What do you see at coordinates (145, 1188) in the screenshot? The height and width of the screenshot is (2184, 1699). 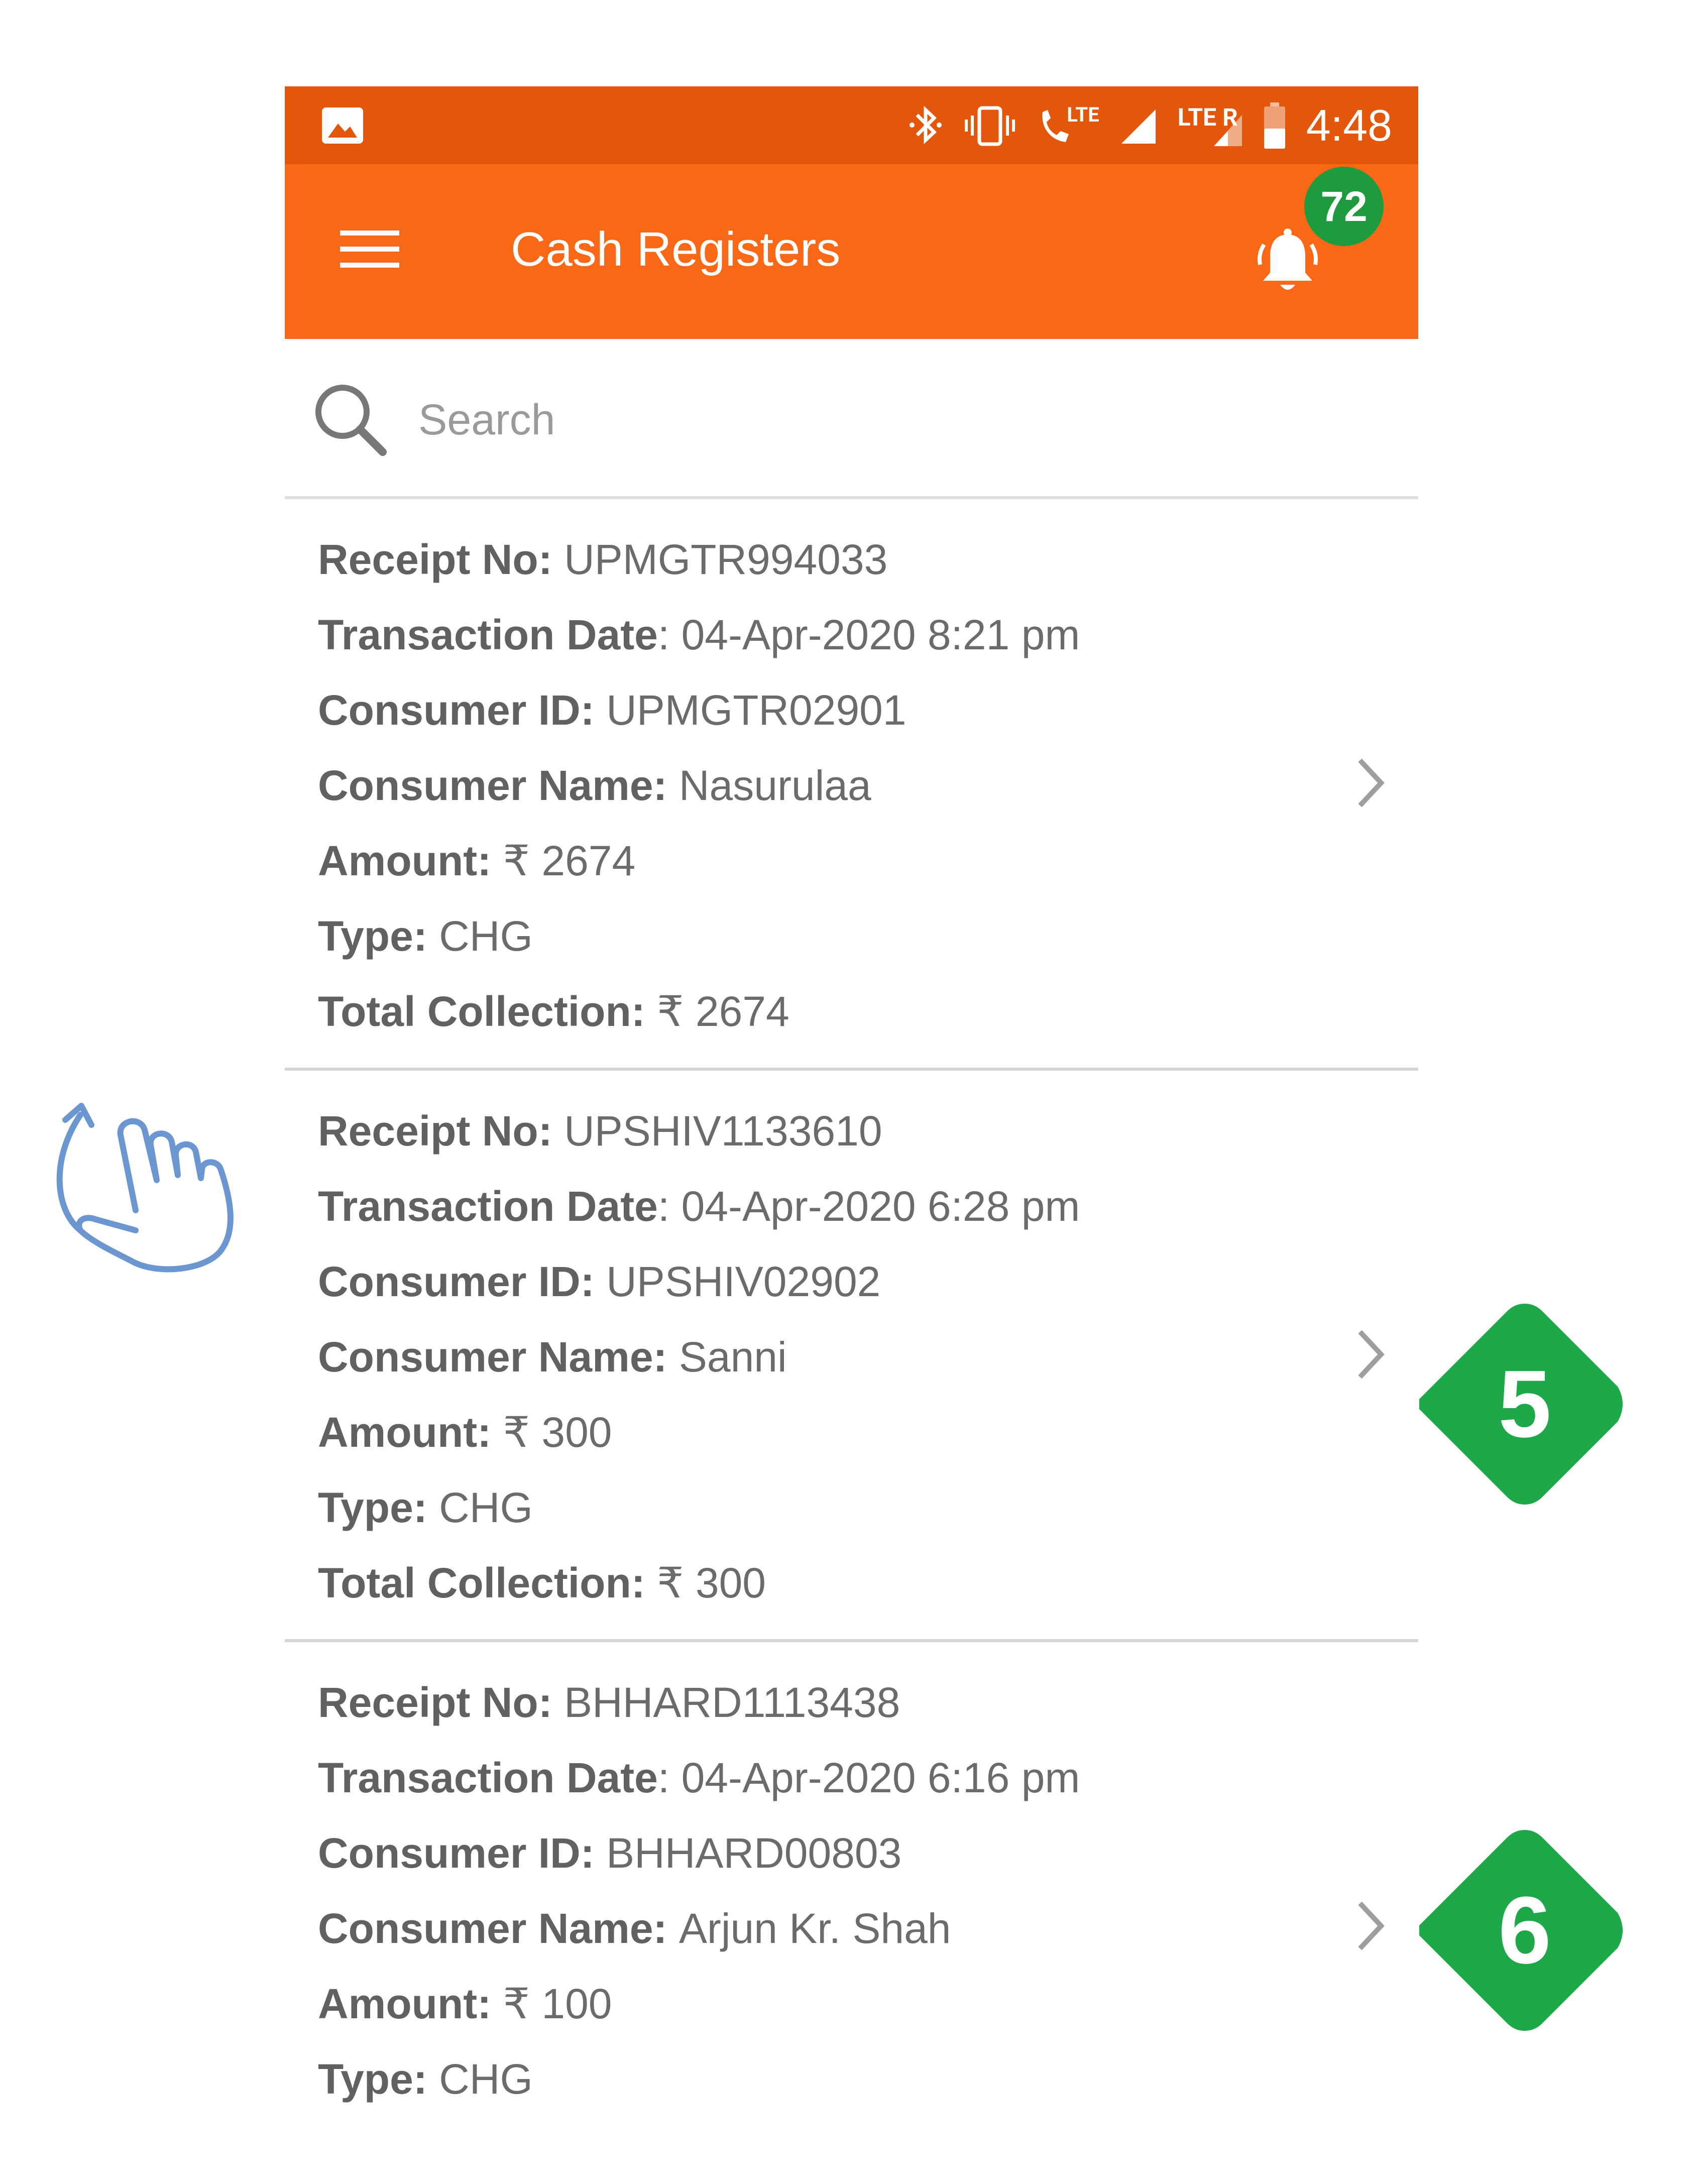 I see `swipe-up-gesture-icon` at bounding box center [145, 1188].